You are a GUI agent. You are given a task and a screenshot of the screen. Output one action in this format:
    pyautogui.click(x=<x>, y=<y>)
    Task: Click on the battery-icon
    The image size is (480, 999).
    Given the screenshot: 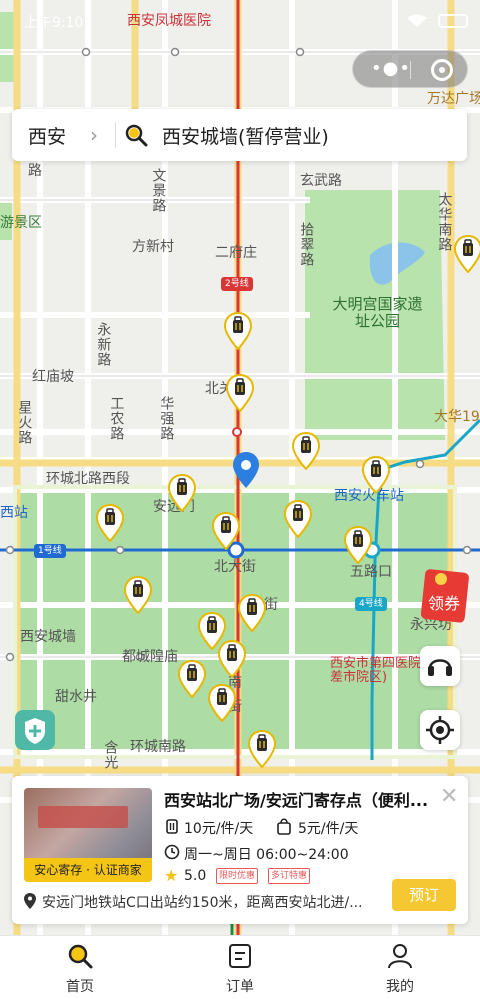 What is the action you would take?
    pyautogui.click(x=453, y=21)
    